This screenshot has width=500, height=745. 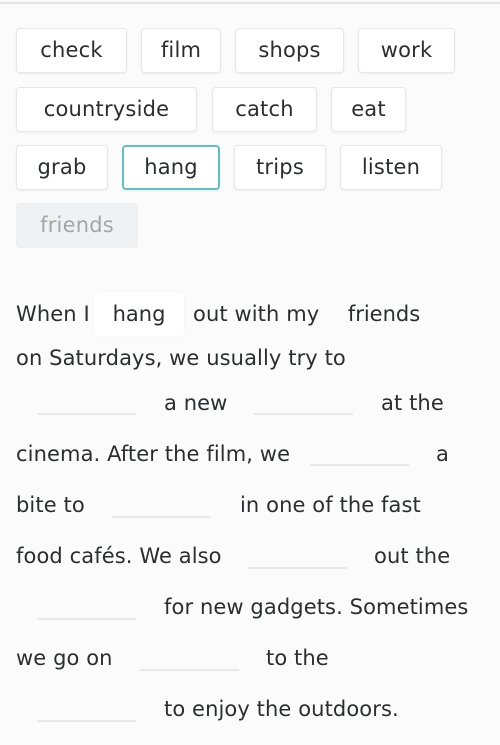 I want to click on passage-text: out the, so click(x=412, y=556).